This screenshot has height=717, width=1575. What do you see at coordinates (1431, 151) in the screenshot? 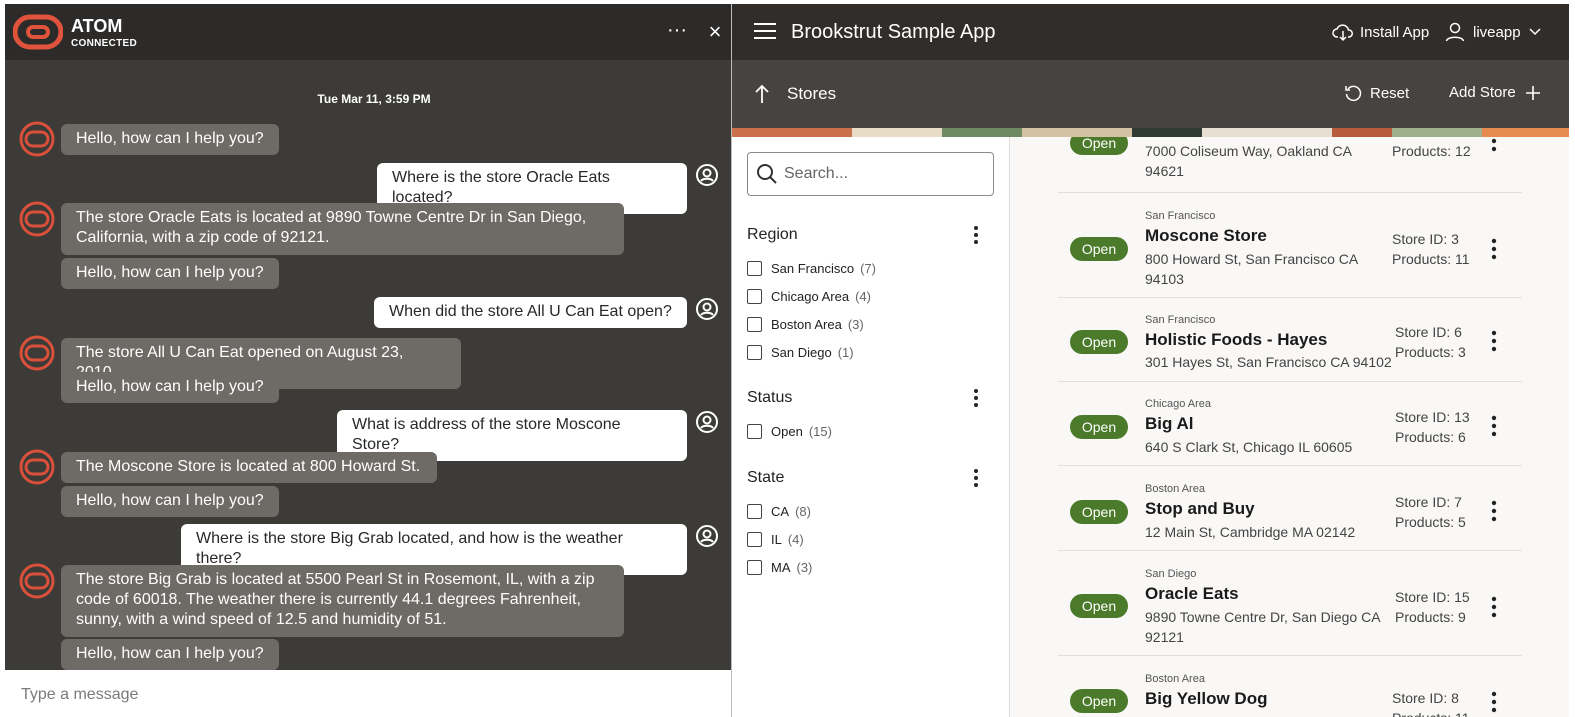
I see `store-products: Products: 12` at bounding box center [1431, 151].